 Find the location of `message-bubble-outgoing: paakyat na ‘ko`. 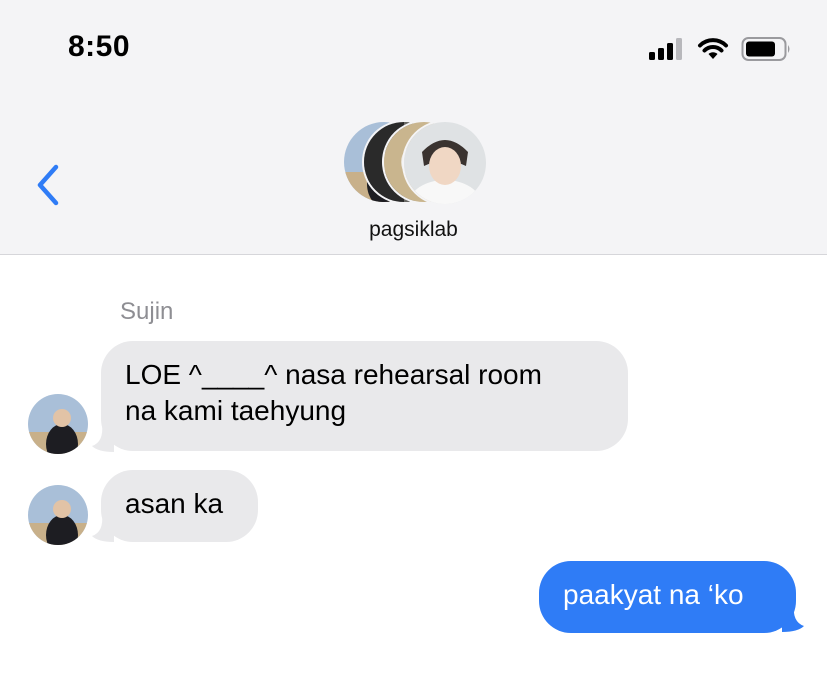

message-bubble-outgoing: paakyat na ‘ko is located at coordinates (667, 597).